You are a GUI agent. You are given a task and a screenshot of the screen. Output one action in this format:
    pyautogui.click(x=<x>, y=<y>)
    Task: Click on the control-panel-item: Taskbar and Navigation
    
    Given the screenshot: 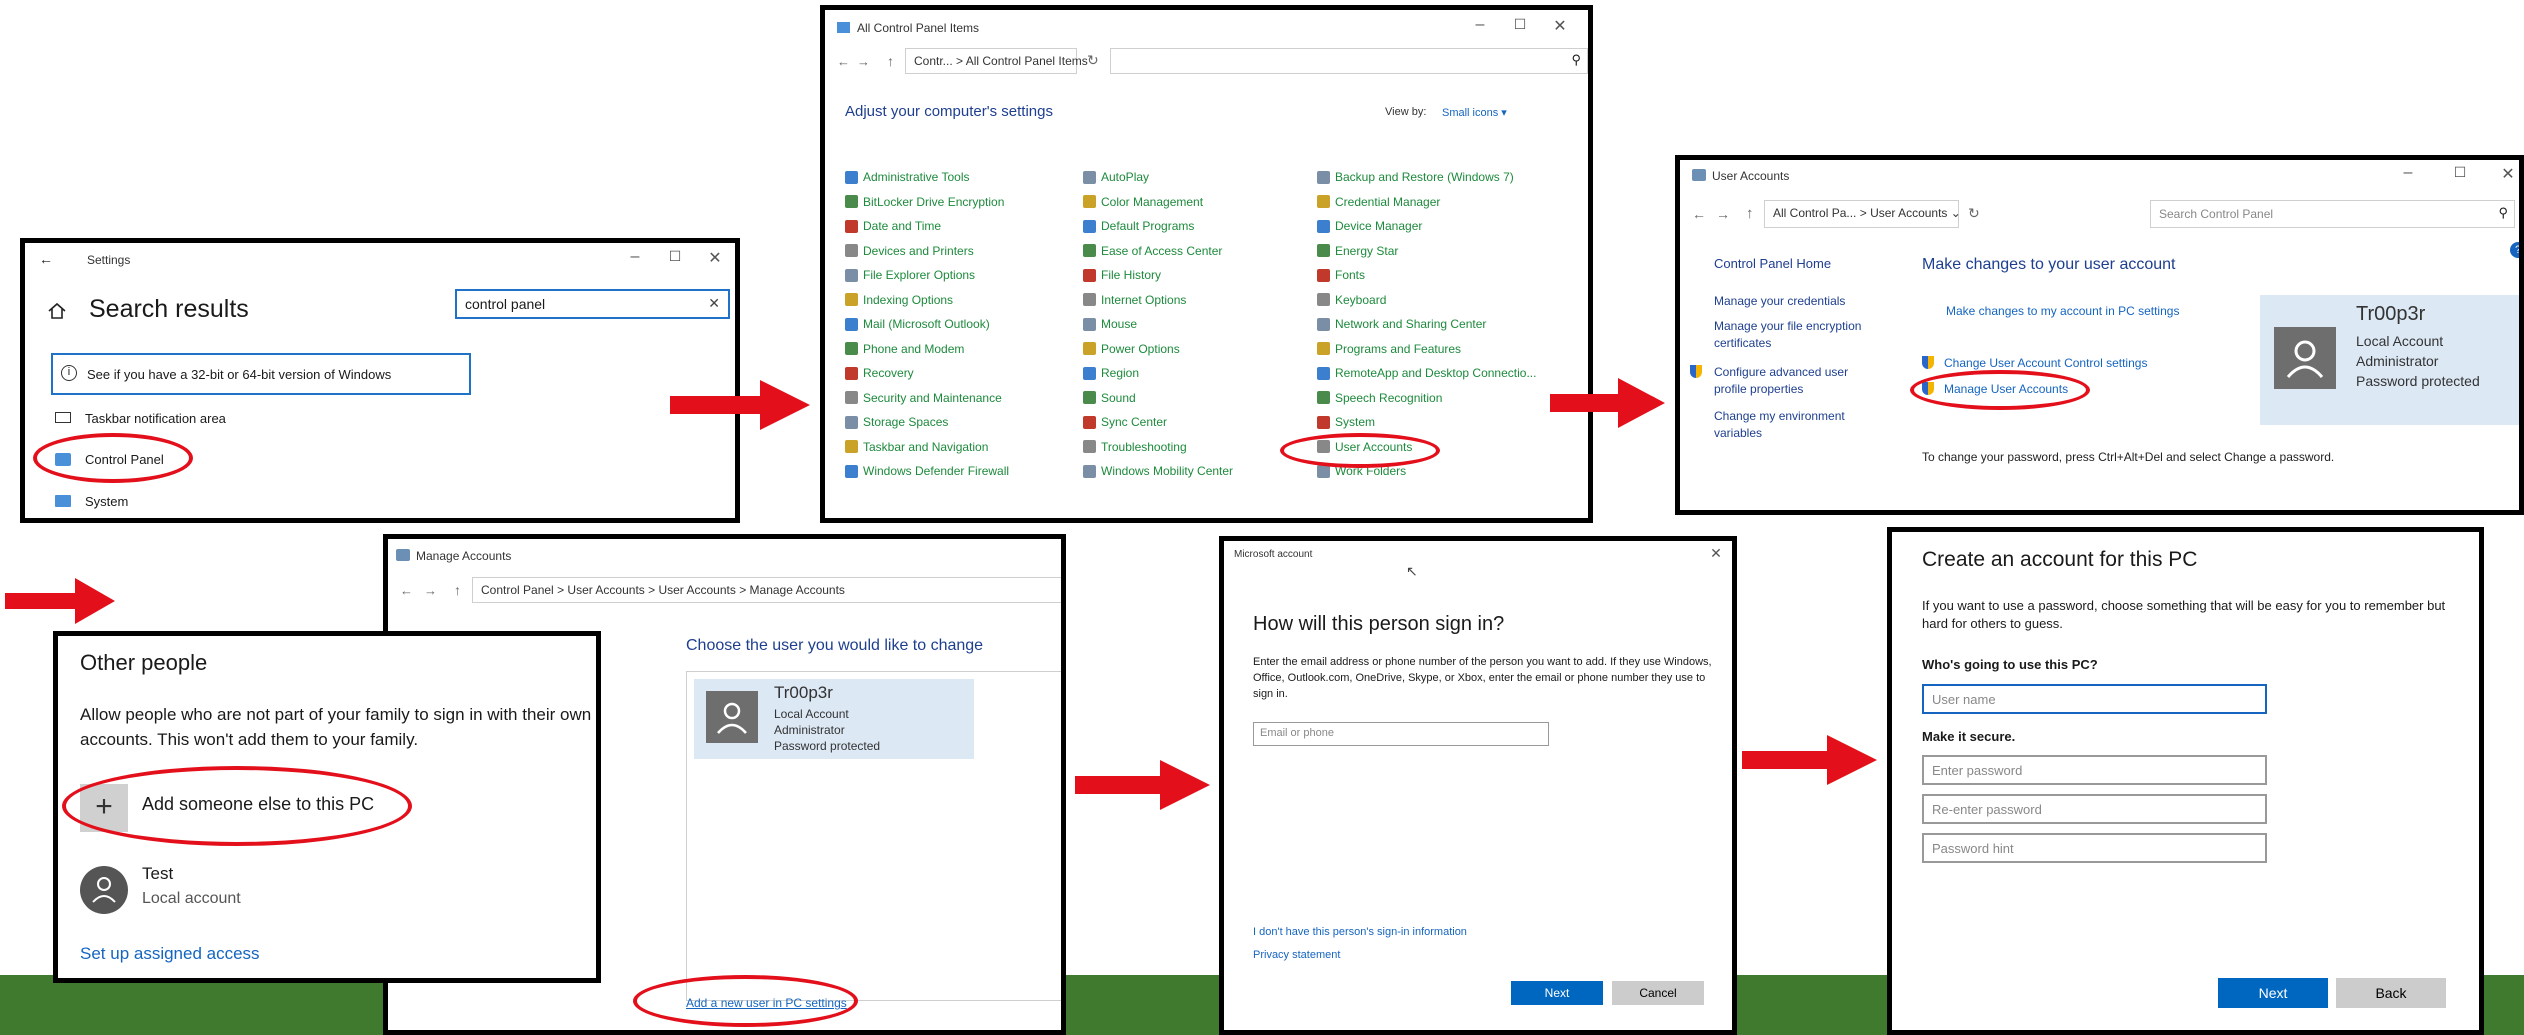 What is the action you would take?
    pyautogui.click(x=916, y=447)
    